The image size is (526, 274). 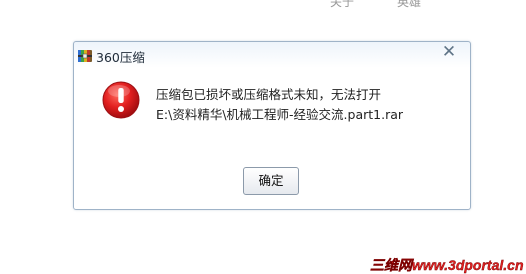 I want to click on archive-app-icon, so click(x=85, y=55).